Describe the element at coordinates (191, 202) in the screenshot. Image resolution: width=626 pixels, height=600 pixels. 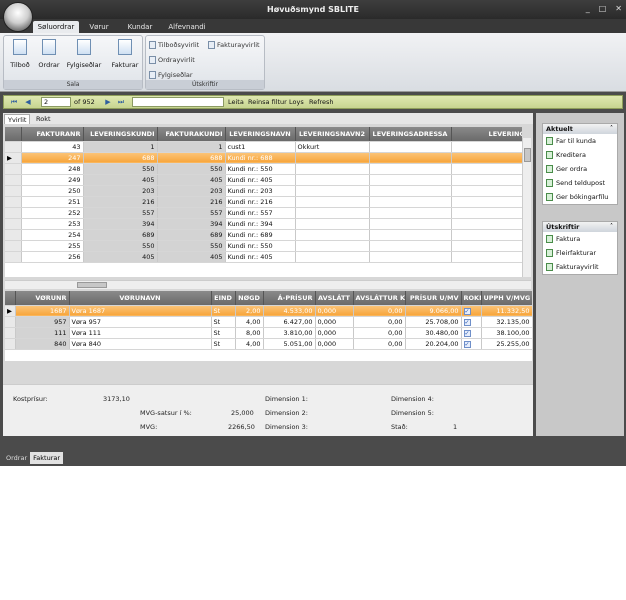
I see `table-cell: 216` at that location.